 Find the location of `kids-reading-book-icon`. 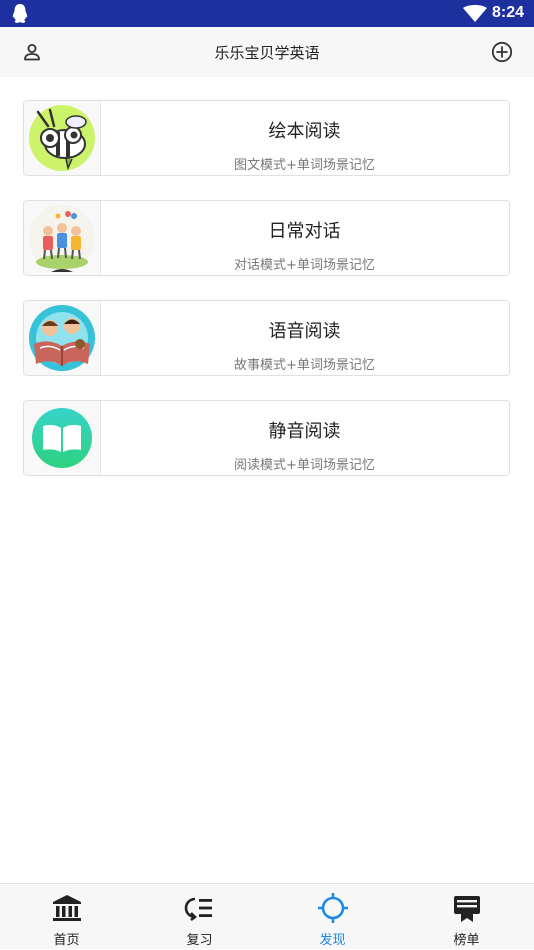

kids-reading-book-icon is located at coordinates (62, 338).